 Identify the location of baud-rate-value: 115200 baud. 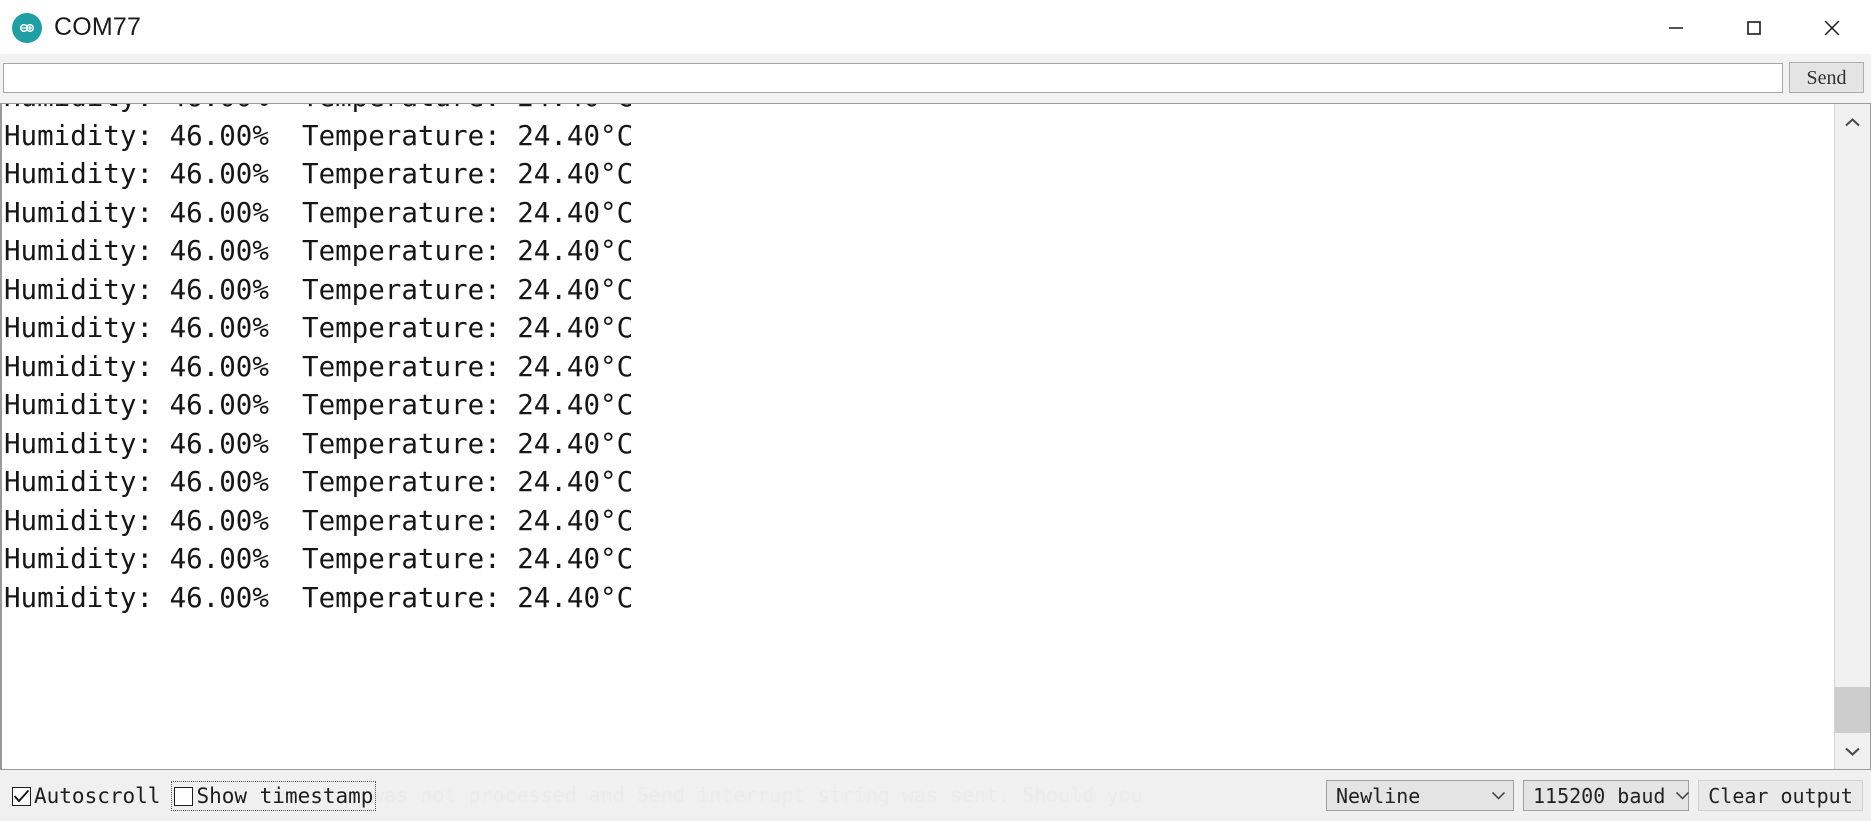
(1599, 795).